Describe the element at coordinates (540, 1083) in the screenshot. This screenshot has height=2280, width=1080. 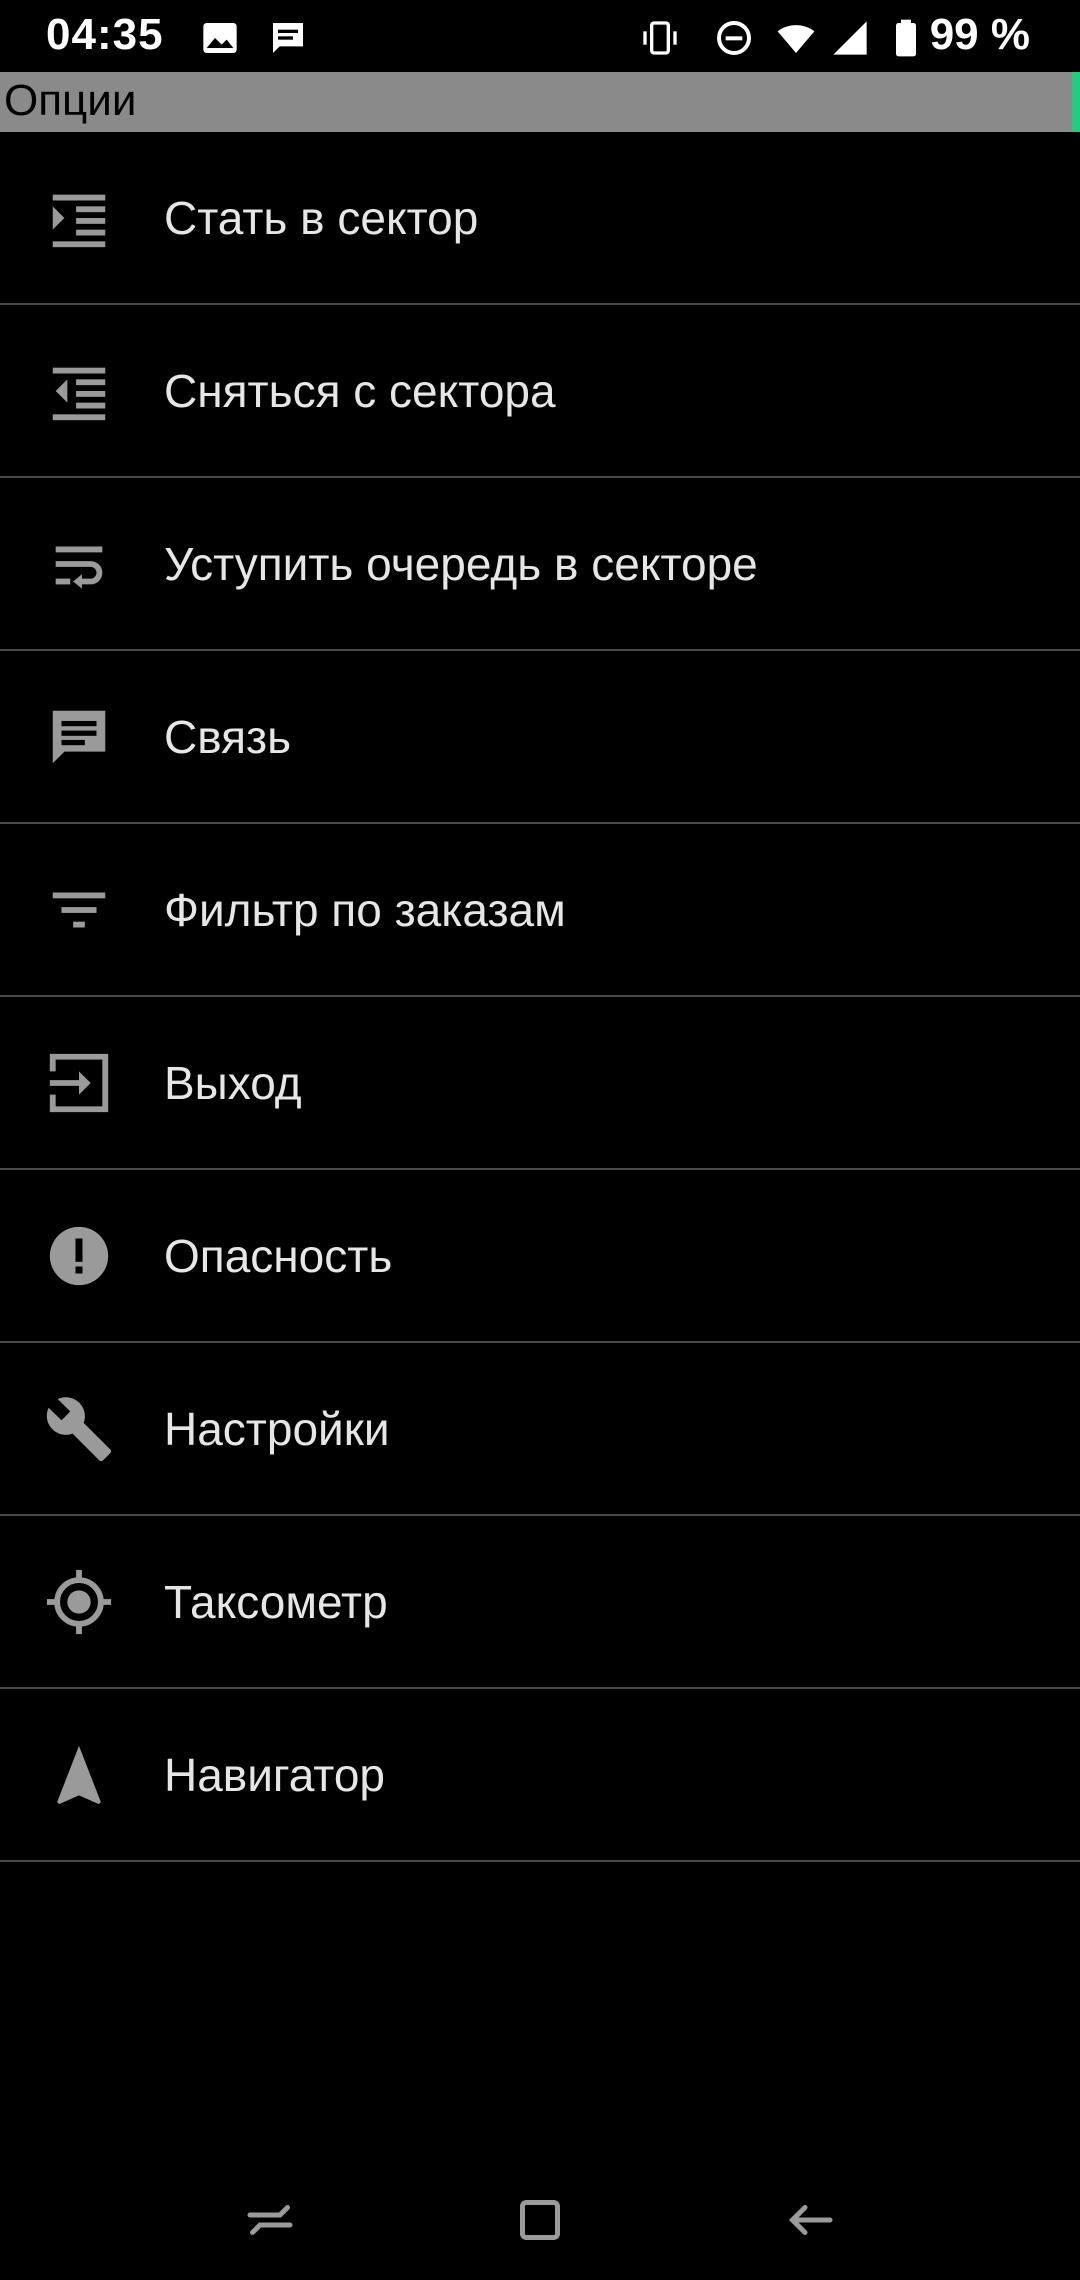
I see `menu-item-exit: Выход` at that location.